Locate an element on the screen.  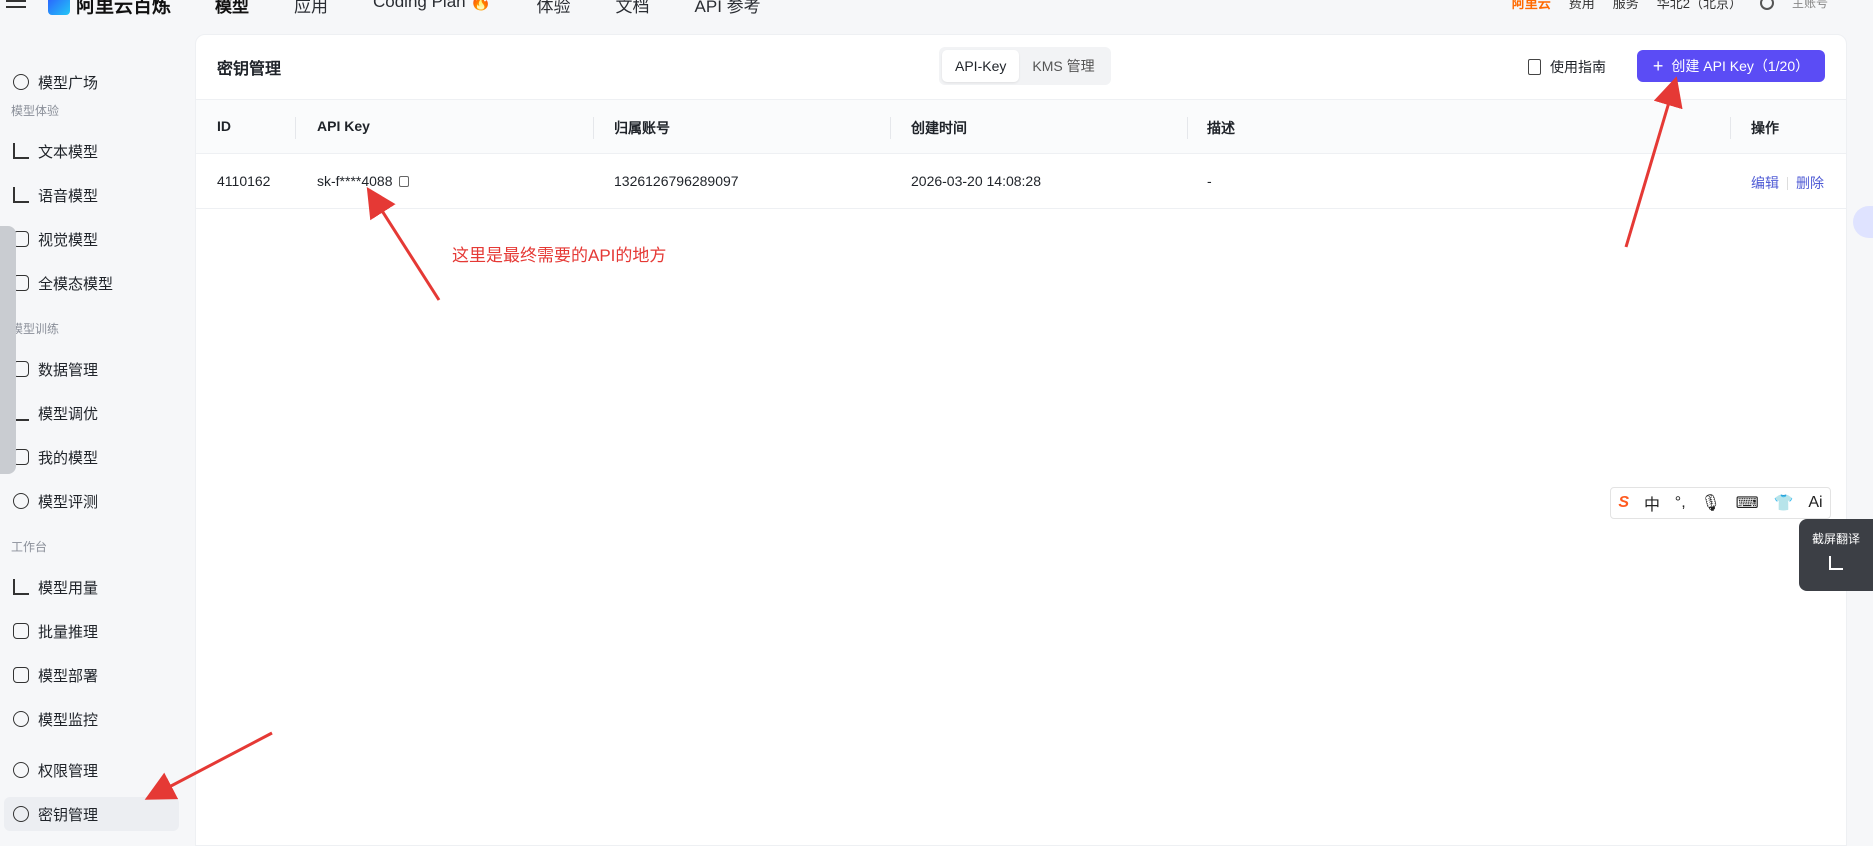
sidebar-item-batch: 批量推理 is located at coordinates (91, 631).